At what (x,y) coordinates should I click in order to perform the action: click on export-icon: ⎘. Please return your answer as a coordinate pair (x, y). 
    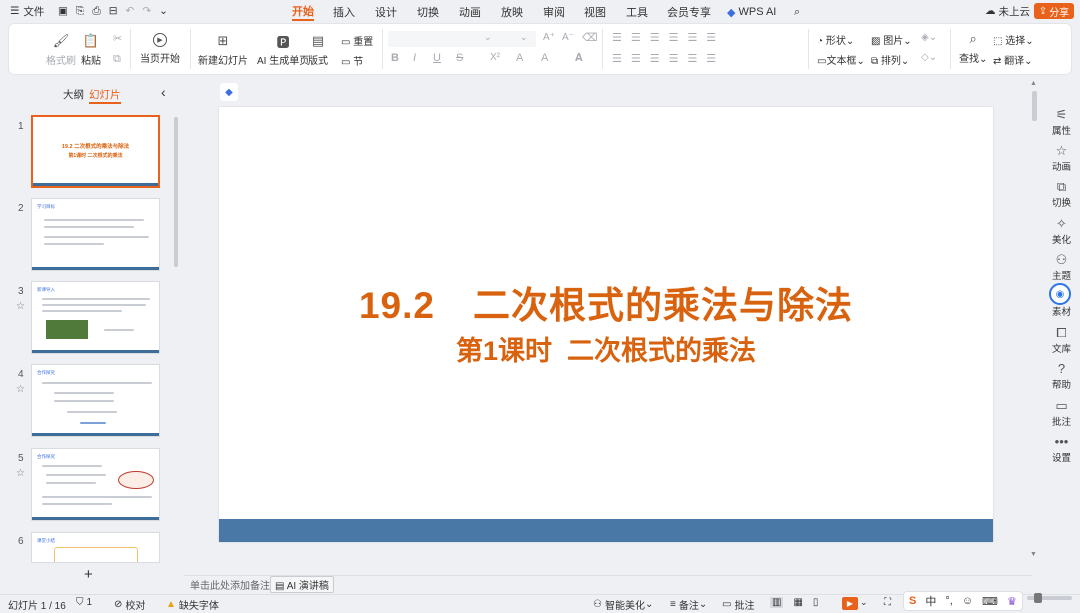
    Looking at the image, I should click on (80, 11).